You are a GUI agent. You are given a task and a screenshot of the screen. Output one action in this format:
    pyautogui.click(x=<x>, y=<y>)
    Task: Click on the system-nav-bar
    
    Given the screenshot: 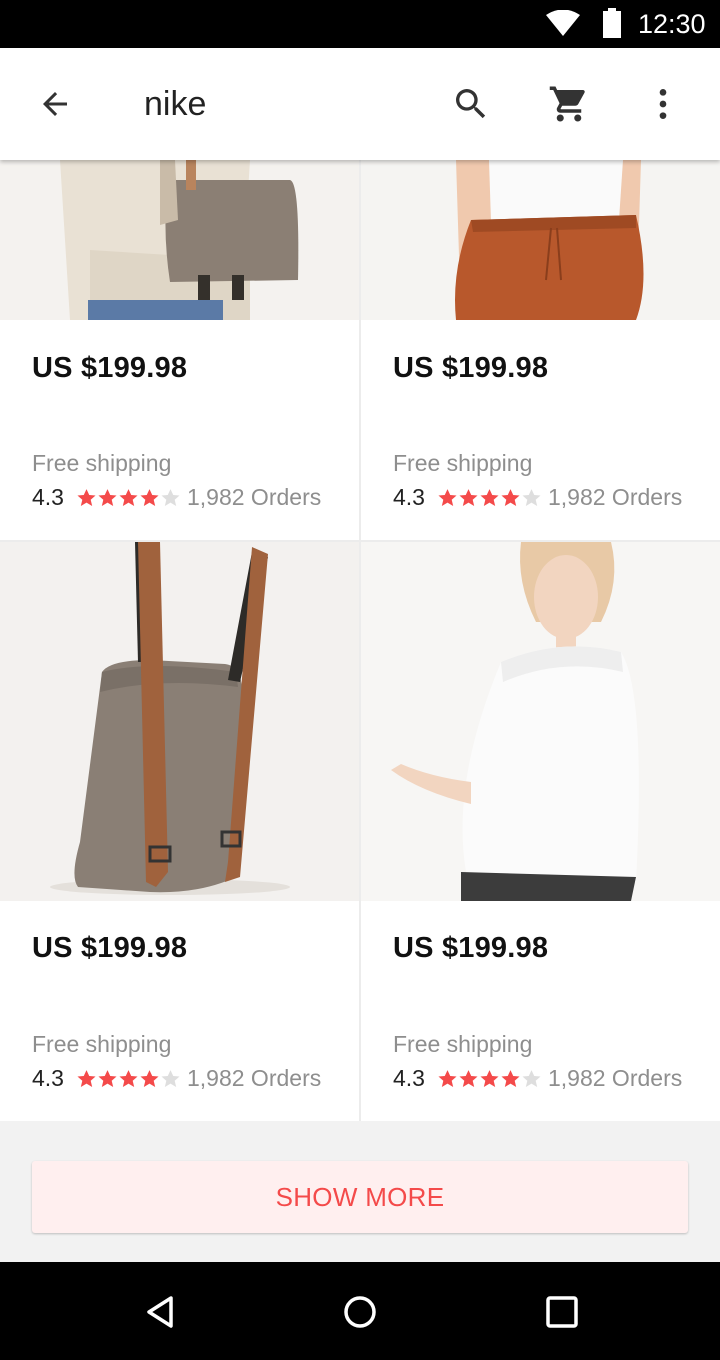 What is the action you would take?
    pyautogui.click(x=360, y=1311)
    